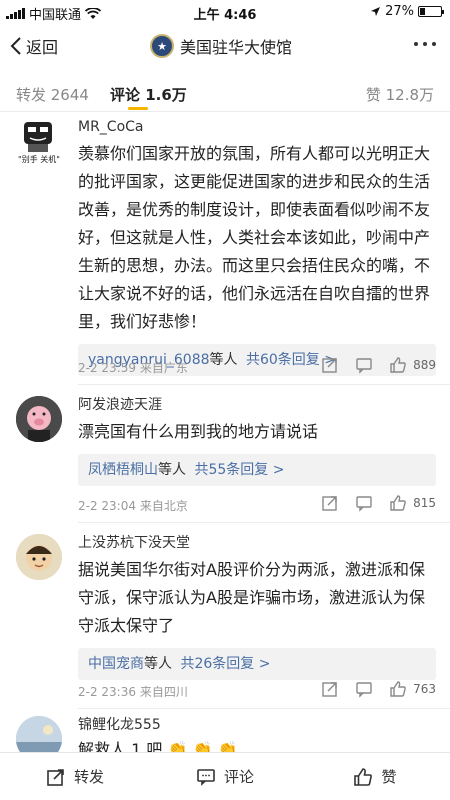 The image size is (450, 800). Describe the element at coordinates (239, 470) in the screenshot. I see `reply-total: 共55条回复 >` at that location.